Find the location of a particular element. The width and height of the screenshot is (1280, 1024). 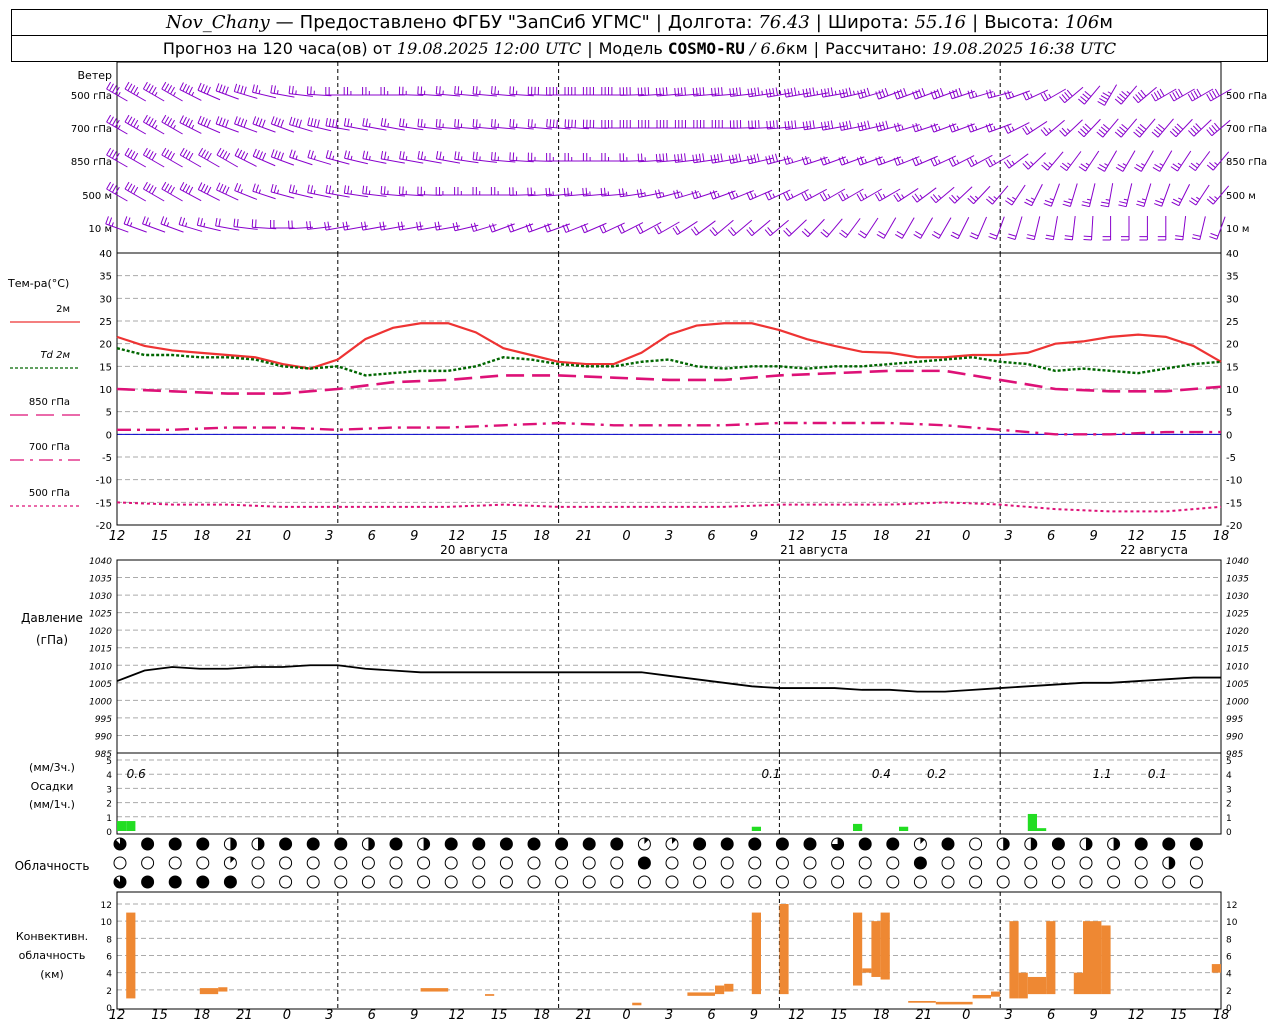

temp-tick-left: -10 is located at coordinates (104, 481).